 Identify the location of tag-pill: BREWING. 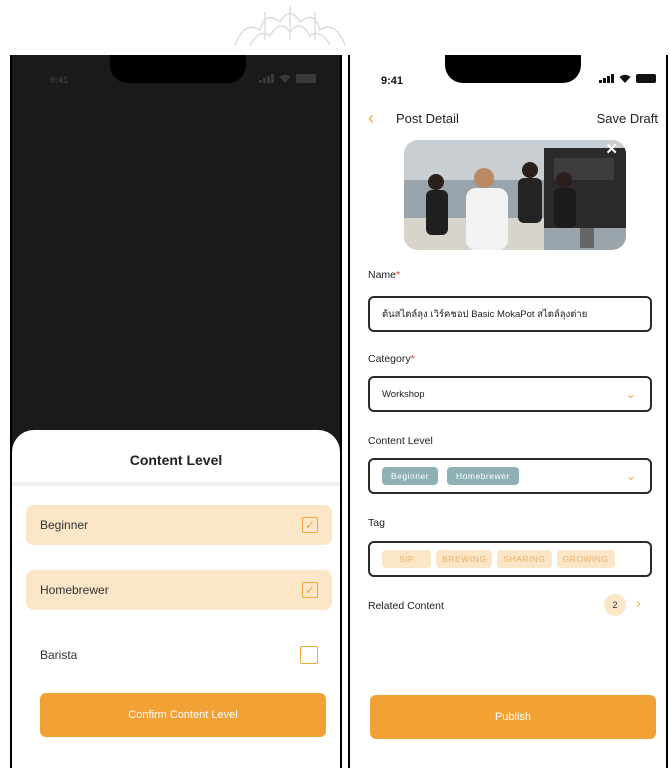
(464, 559).